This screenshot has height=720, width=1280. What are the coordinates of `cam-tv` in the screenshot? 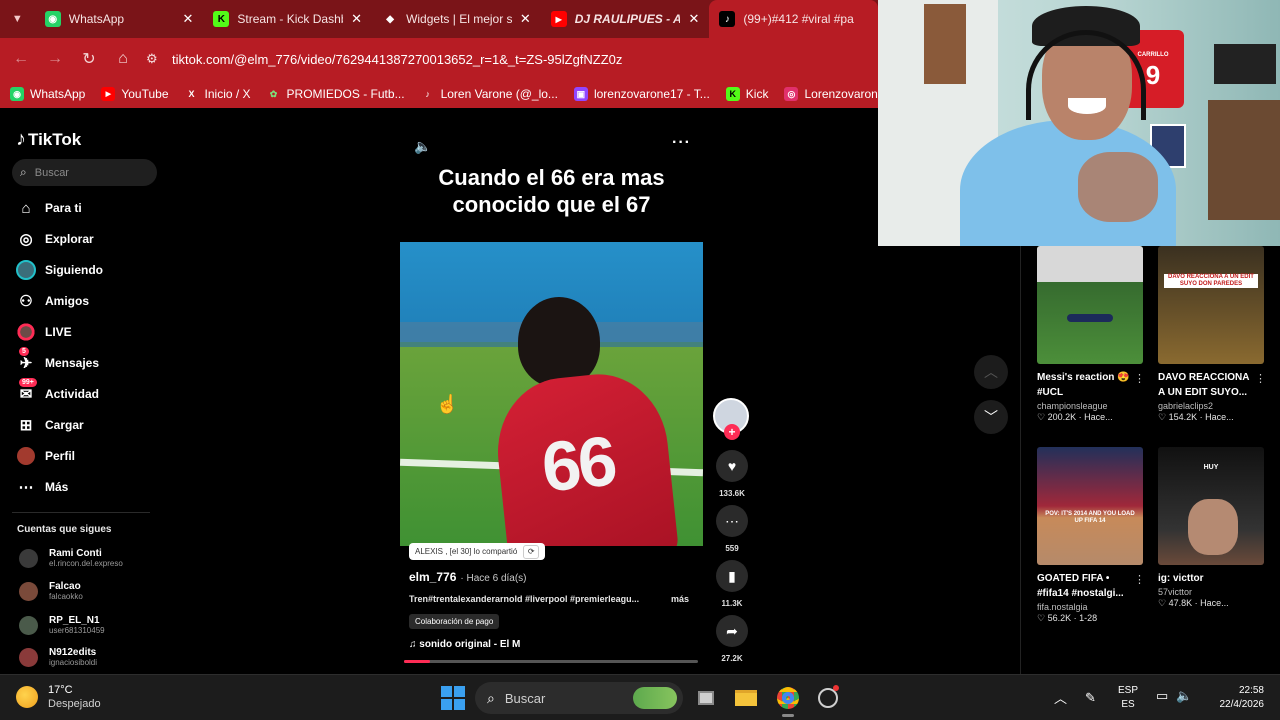 It's located at (1245, 64).